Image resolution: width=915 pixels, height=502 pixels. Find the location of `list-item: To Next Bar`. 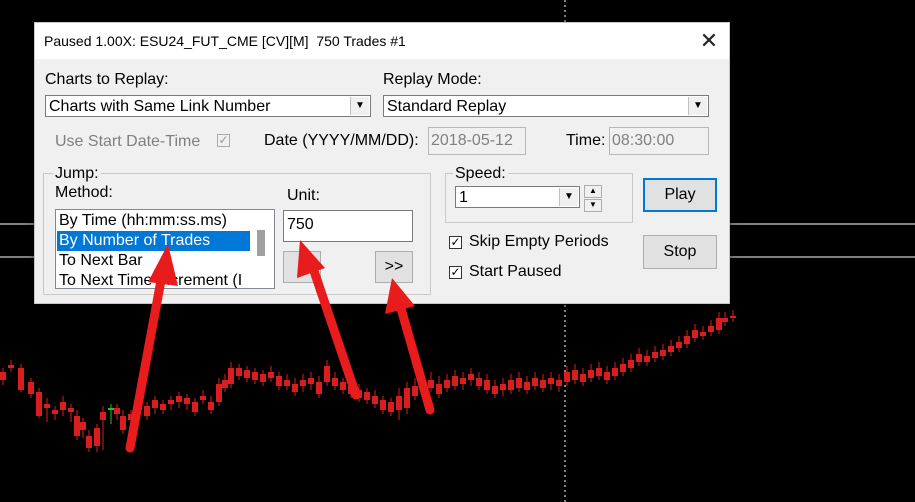

list-item: To Next Bar is located at coordinates (101, 261).